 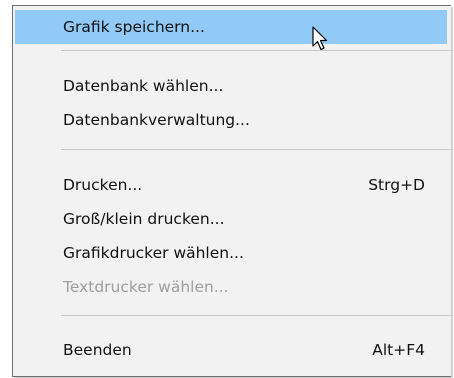 What do you see at coordinates (320, 38) in the screenshot?
I see `arrow-pointer-icon` at bounding box center [320, 38].